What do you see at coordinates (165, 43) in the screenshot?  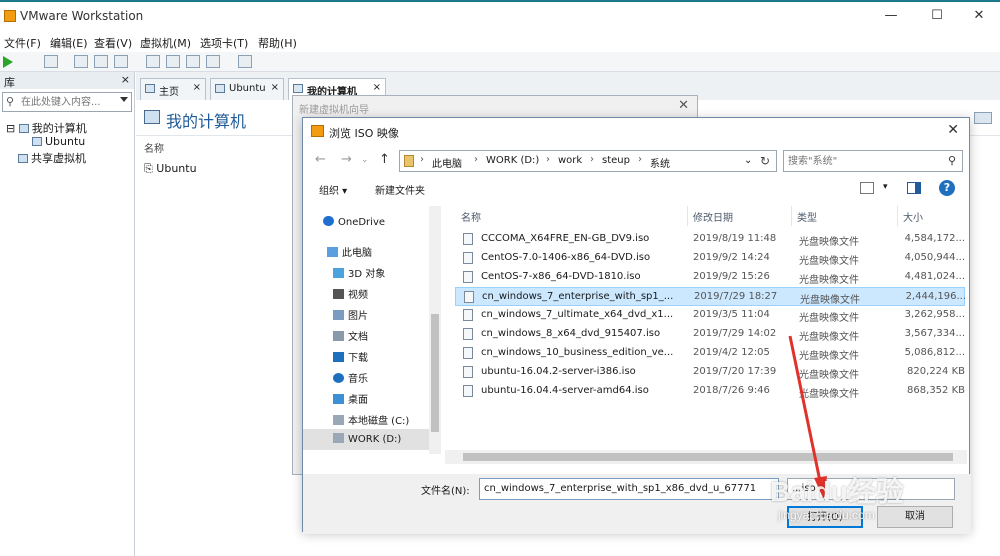 I see `menu-vm: 虚拟机(M)` at bounding box center [165, 43].